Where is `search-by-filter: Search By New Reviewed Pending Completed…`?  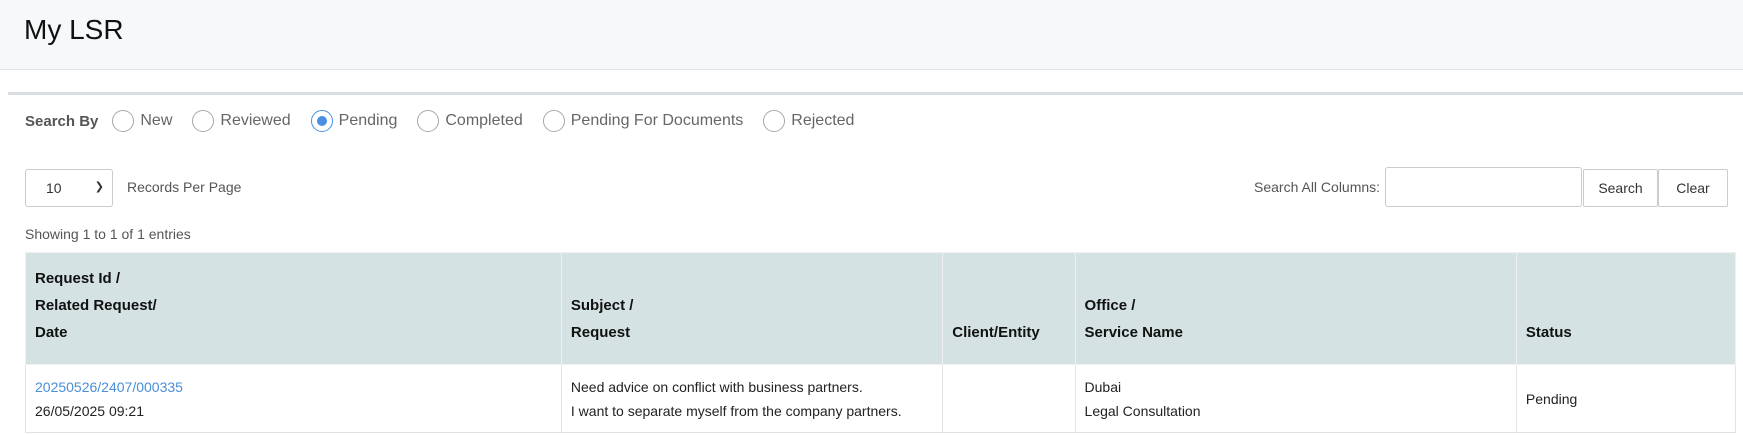 search-by-filter: Search By New Reviewed Pending Completed… is located at coordinates (449, 121).